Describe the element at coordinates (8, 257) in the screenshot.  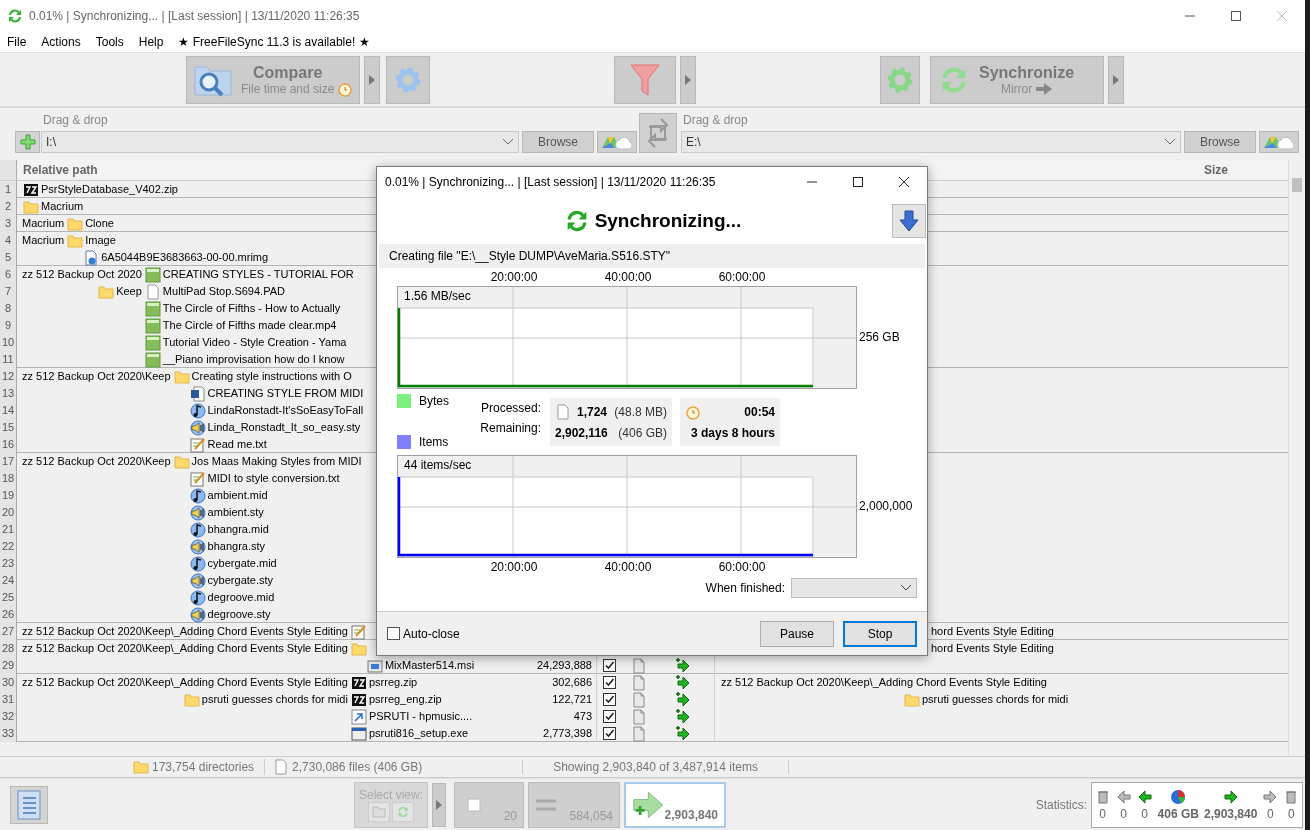
I see `row-number: 5` at that location.